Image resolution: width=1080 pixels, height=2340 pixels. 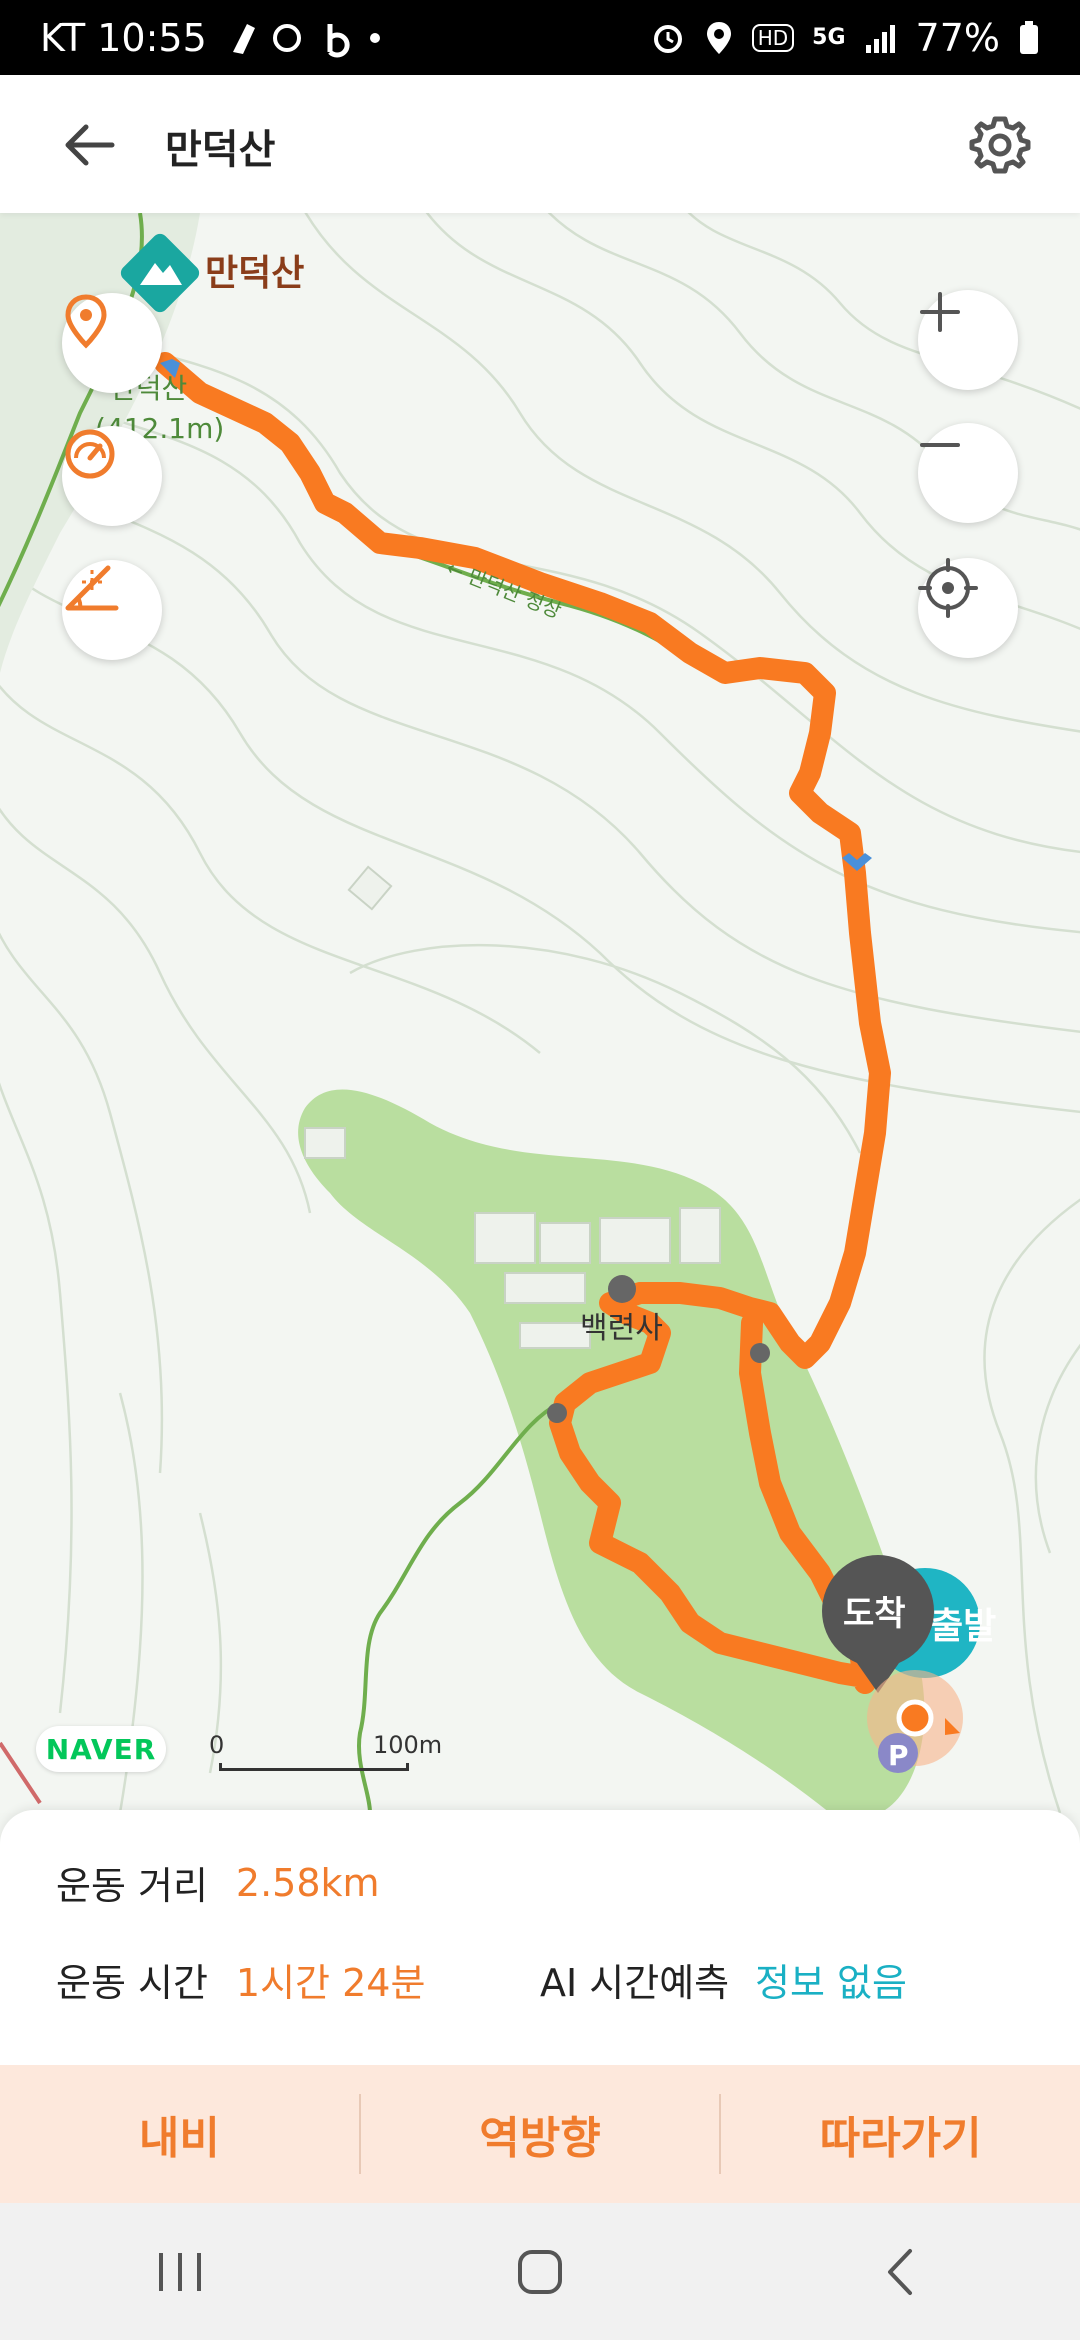 I want to click on header: 만덕산, so click(x=540, y=144).